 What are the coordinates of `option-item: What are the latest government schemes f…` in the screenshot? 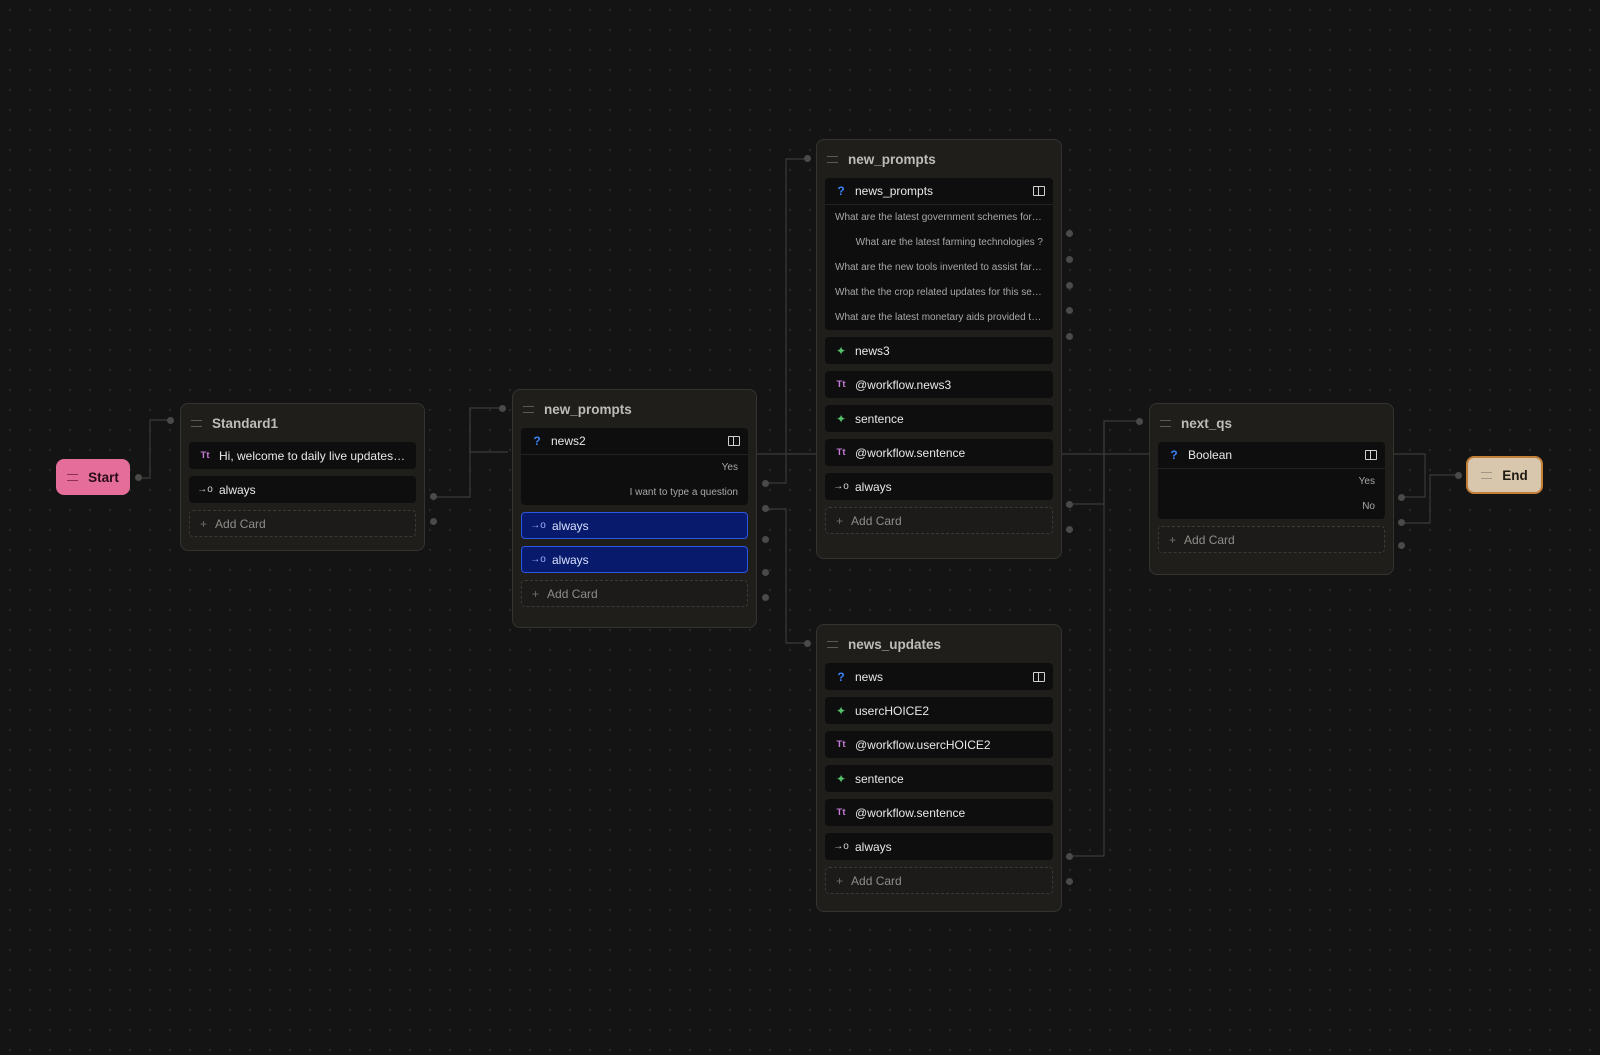 It's located at (940, 217).